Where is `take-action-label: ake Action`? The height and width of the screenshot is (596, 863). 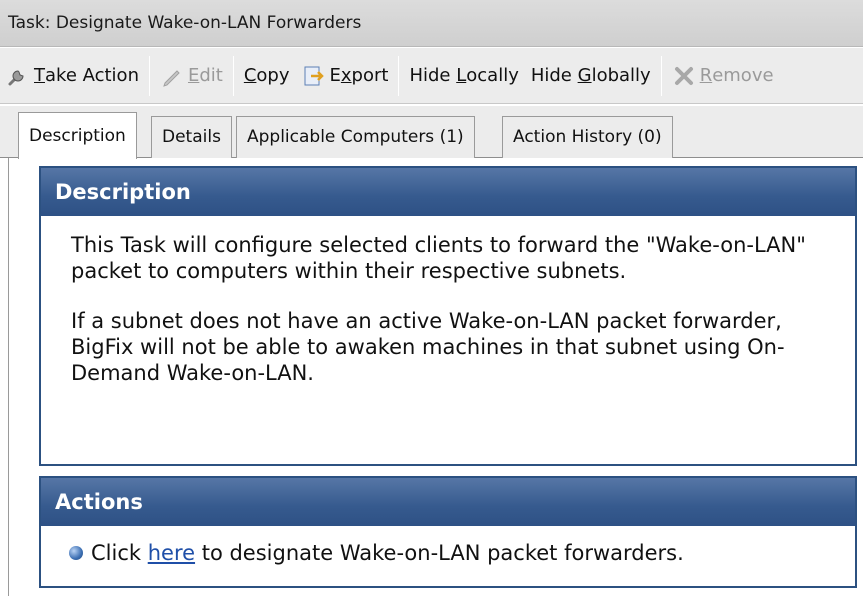
take-action-label: ake Action is located at coordinates (92, 75).